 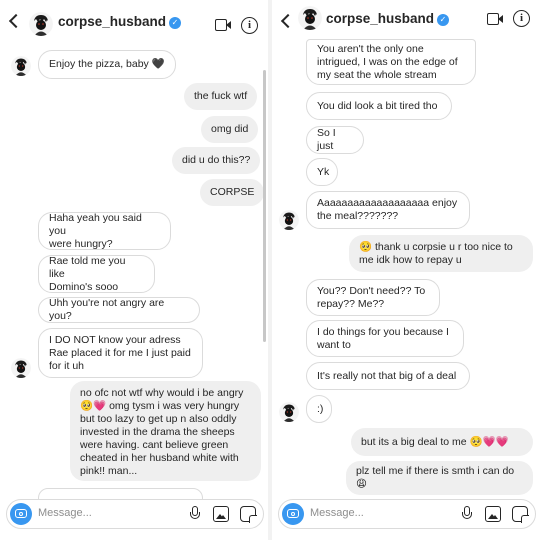 What do you see at coordinates (379, 106) in the screenshot?
I see `message-incoming: You did look a bit tired tho` at bounding box center [379, 106].